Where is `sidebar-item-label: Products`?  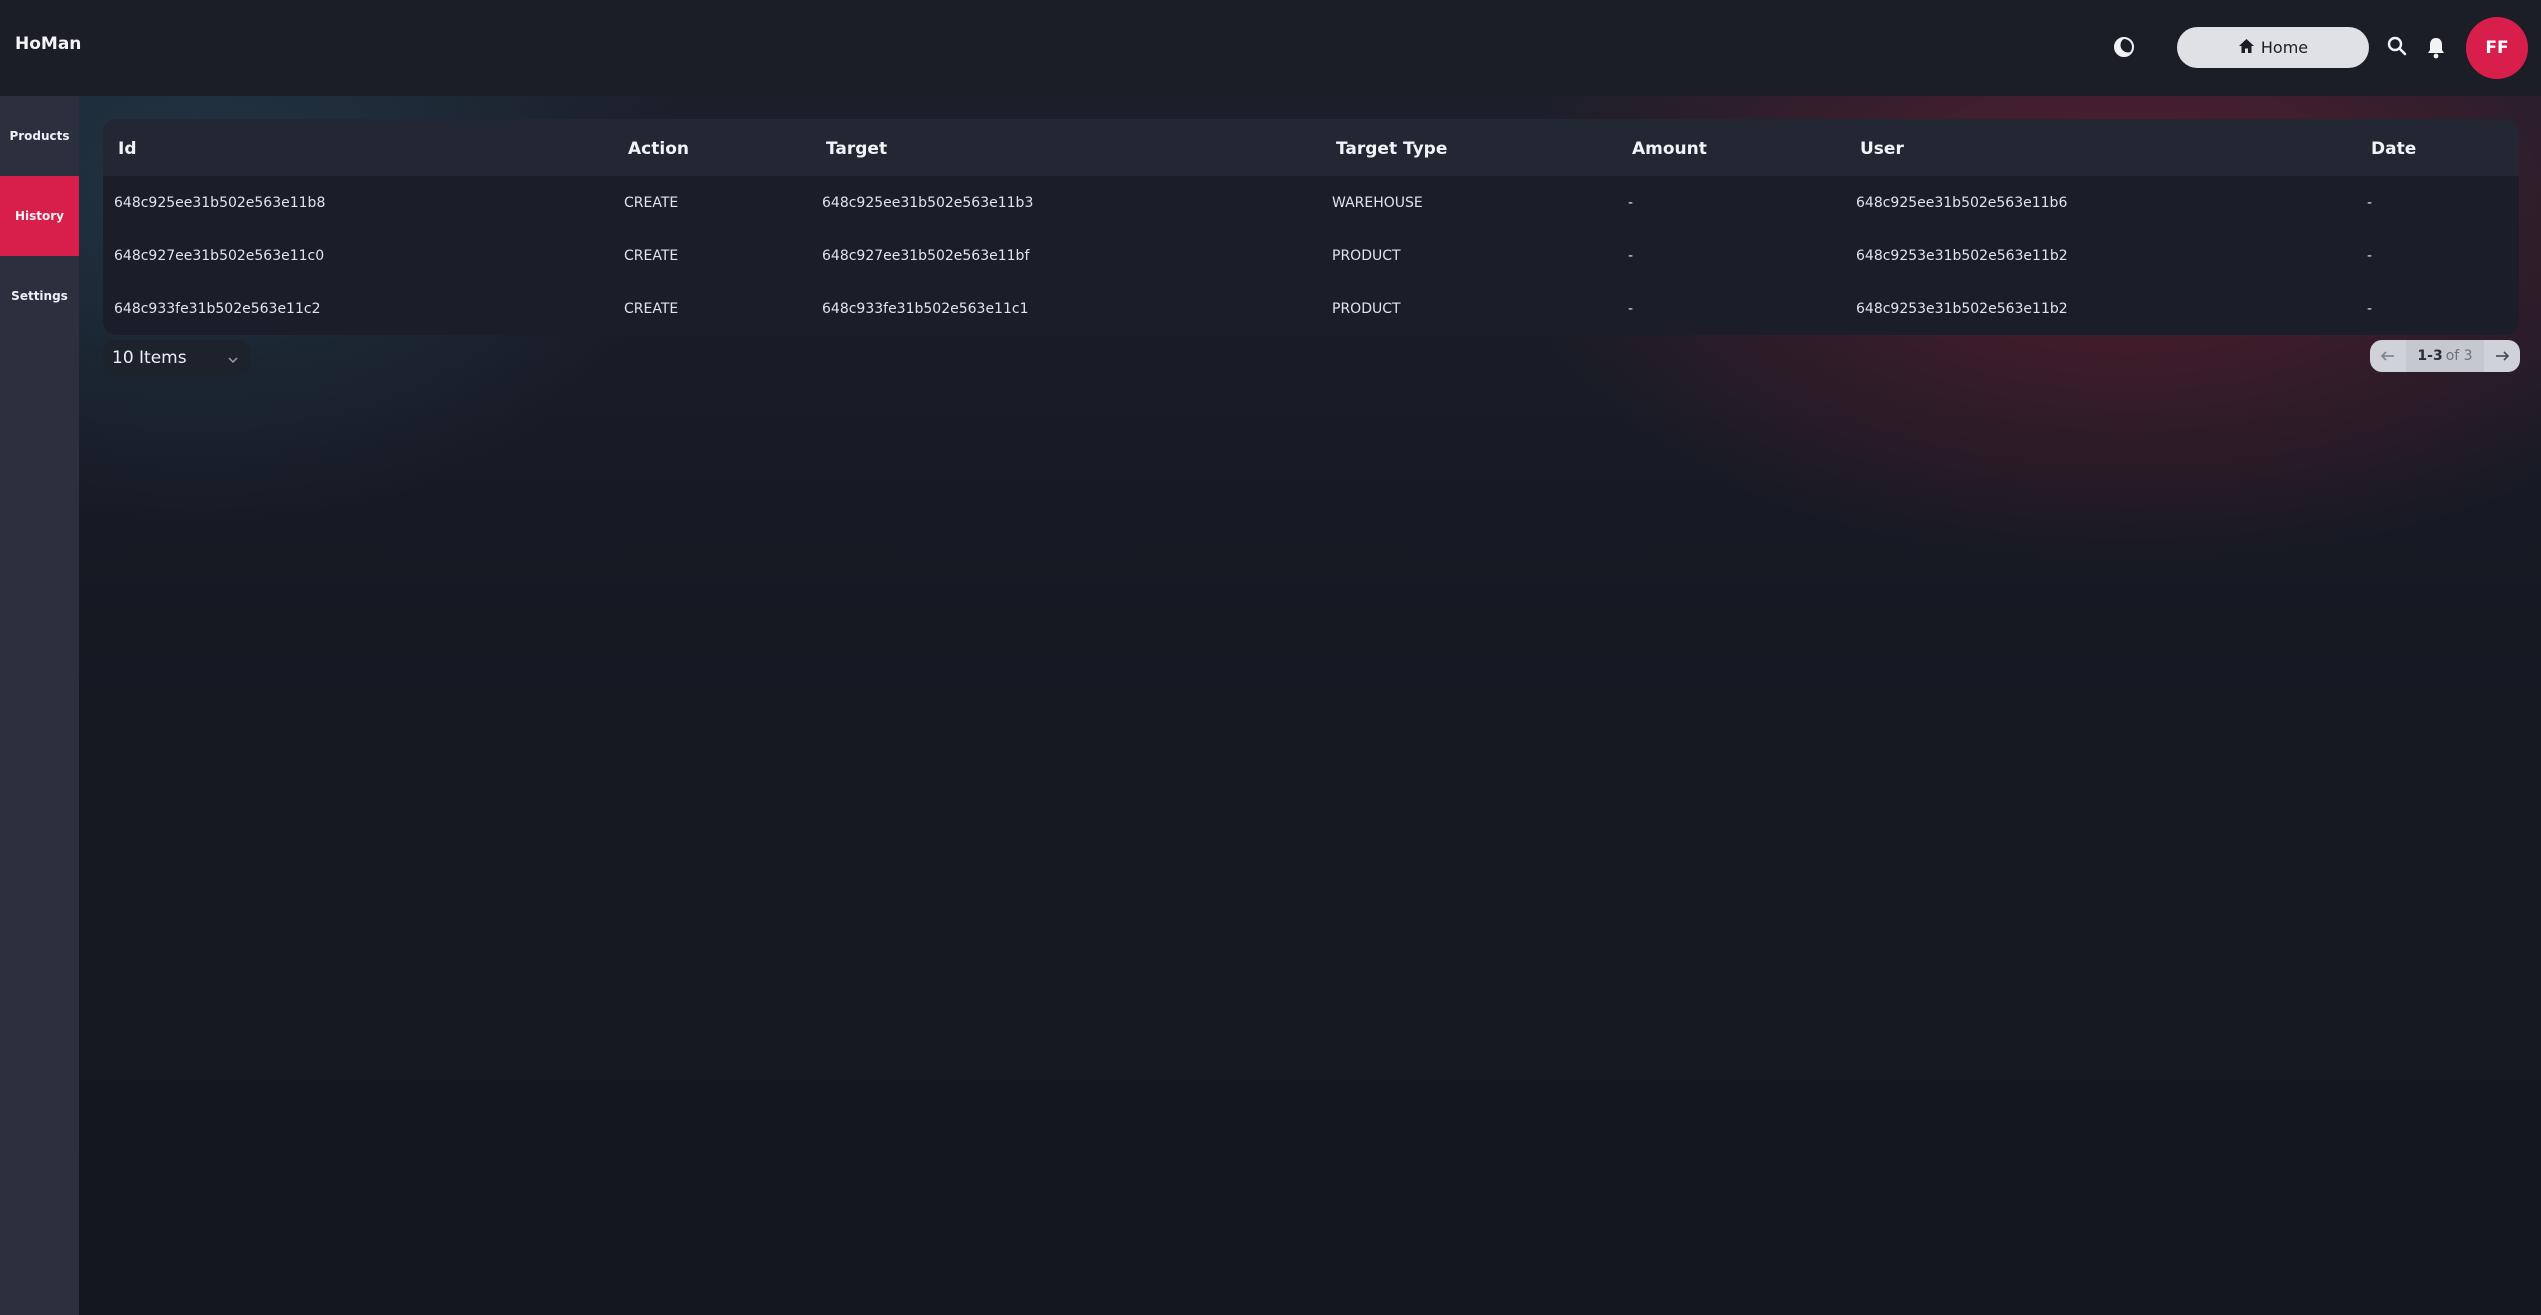 sidebar-item-label: Products is located at coordinates (39, 136).